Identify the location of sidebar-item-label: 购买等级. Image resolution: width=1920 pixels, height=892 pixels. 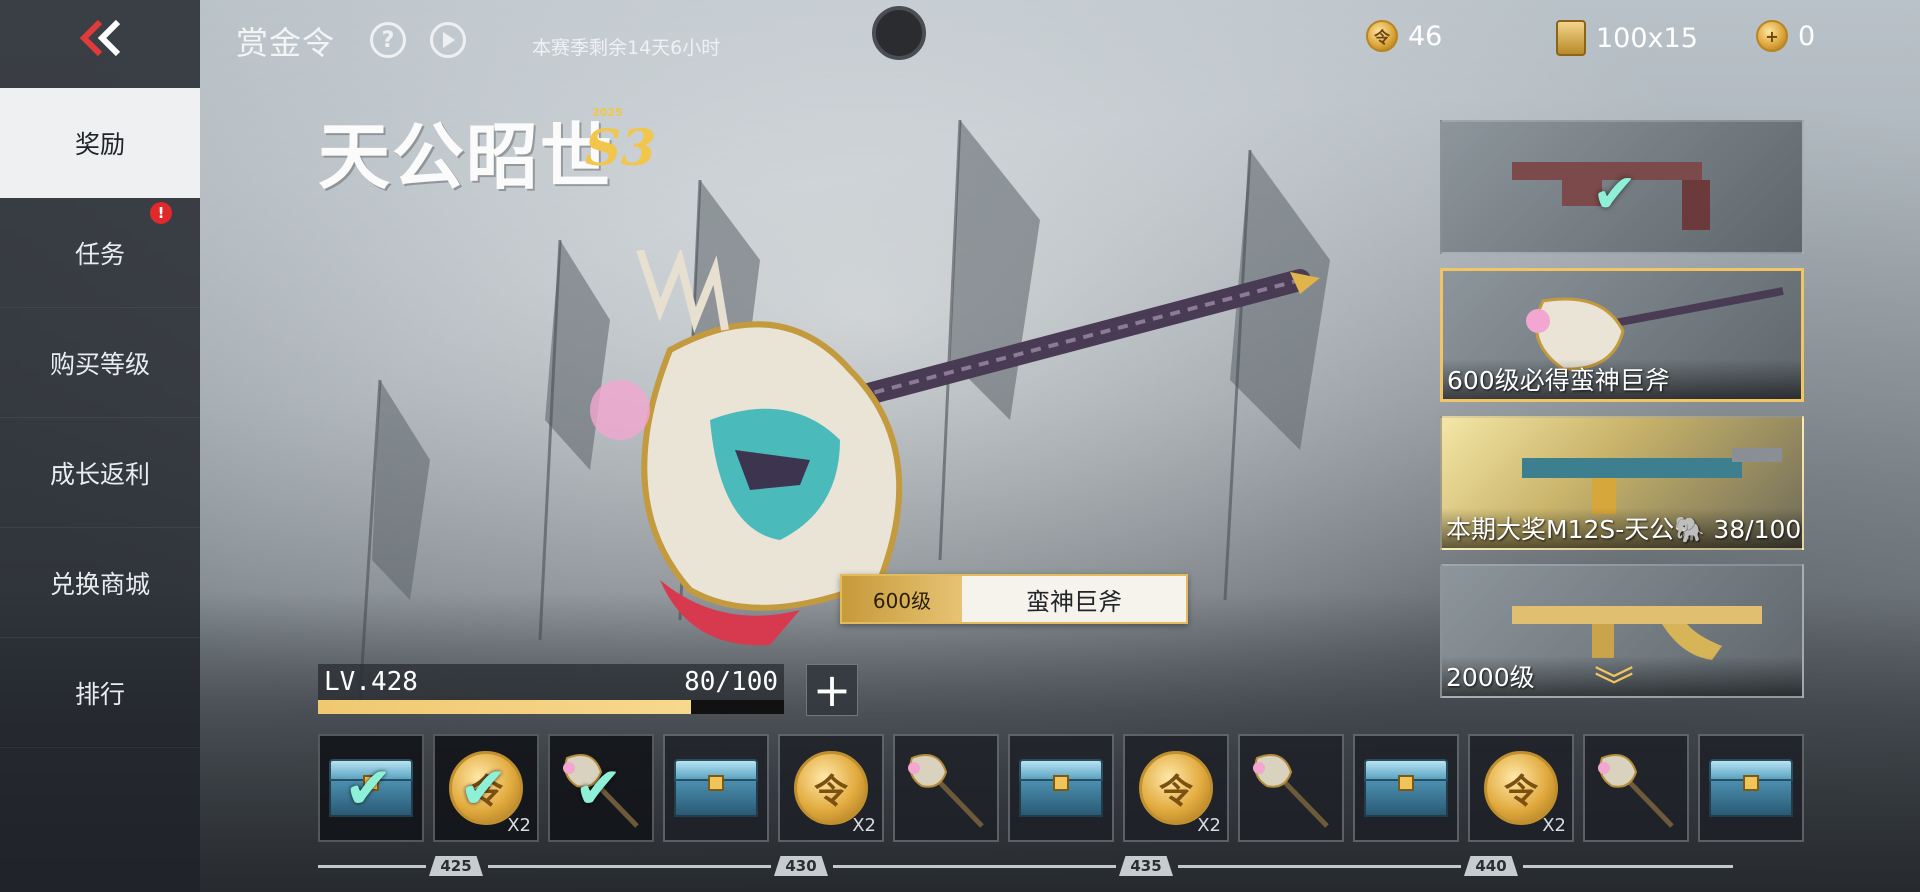
(99, 364).